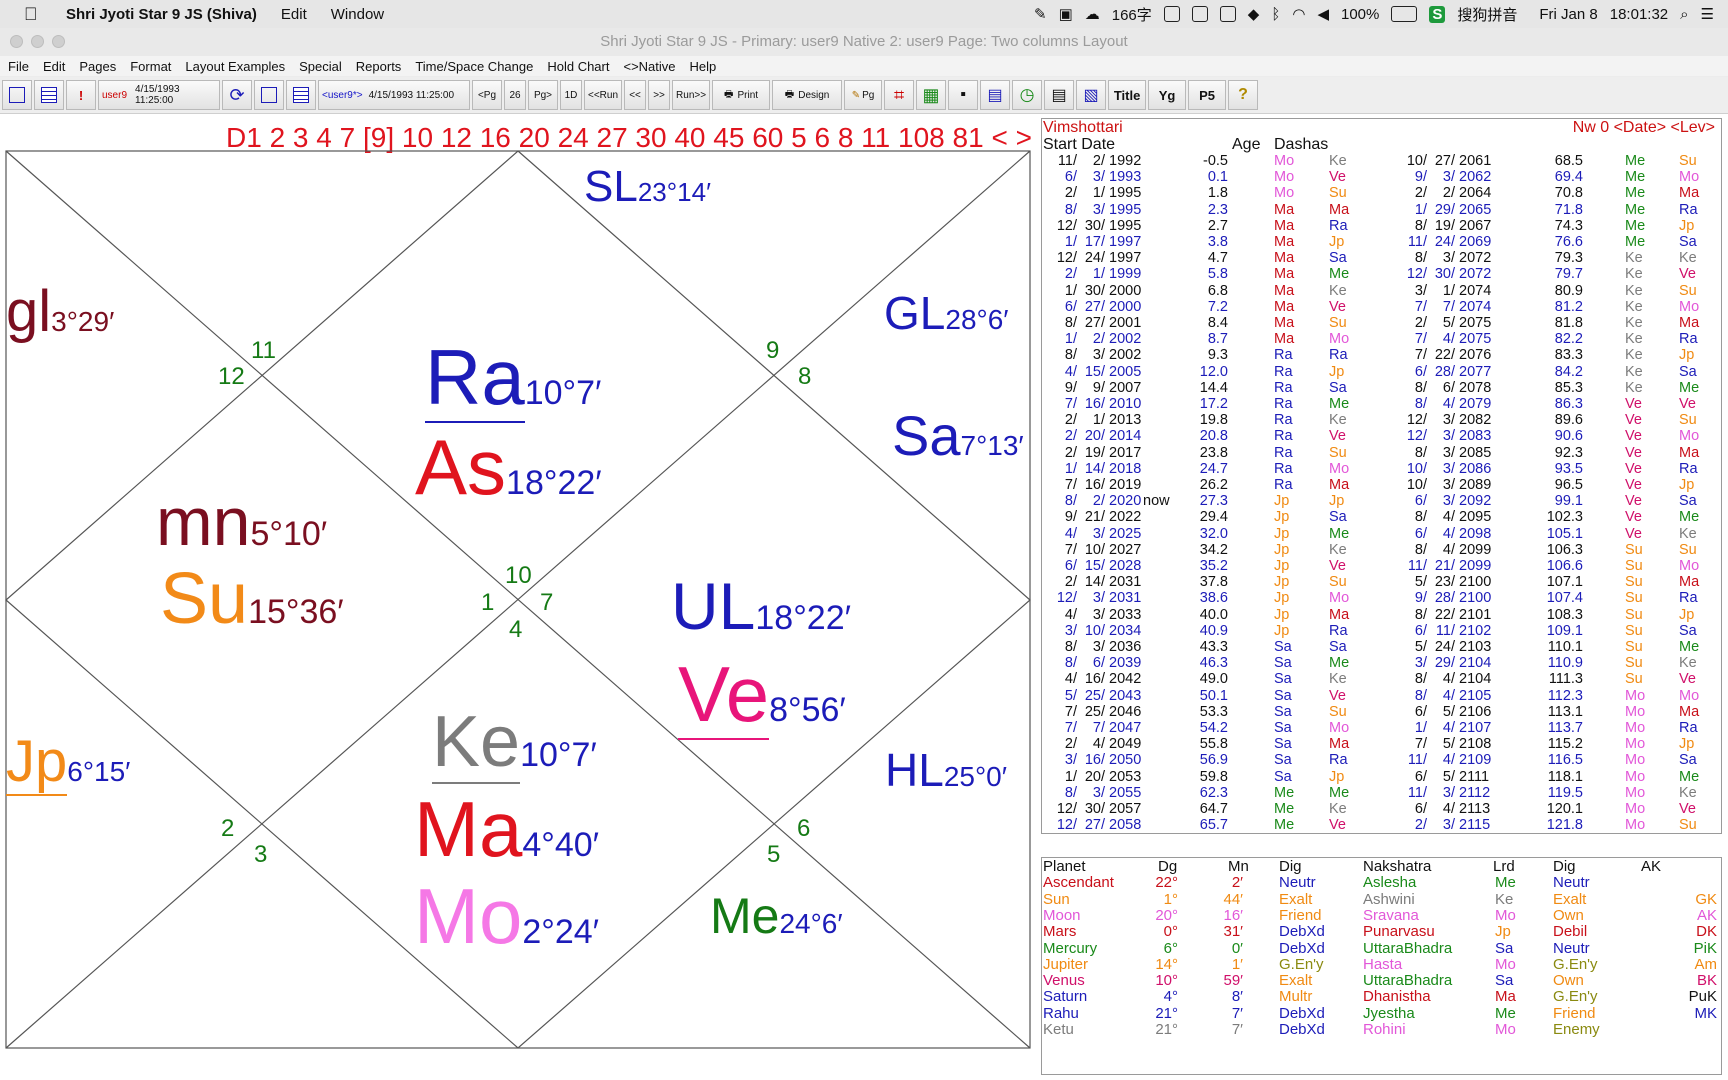  Describe the element at coordinates (1381, 258) in the screenshot. I see `dasha-row: 8/3/2072 79.3 Ke Ke` at that location.